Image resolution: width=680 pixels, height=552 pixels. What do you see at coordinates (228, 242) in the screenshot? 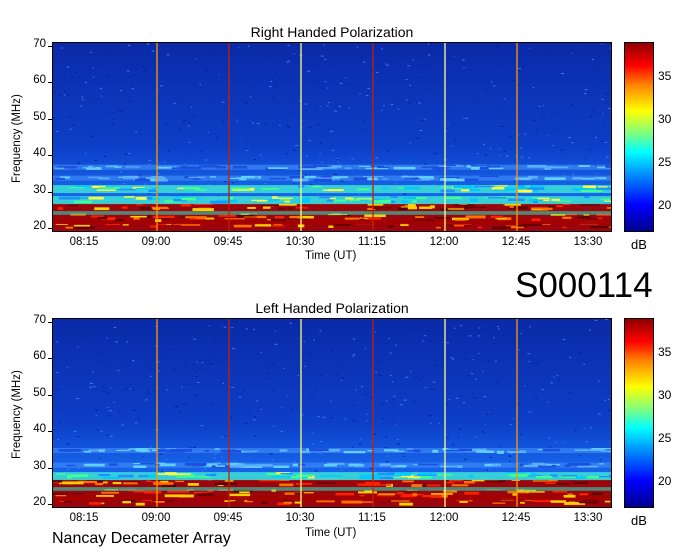
I see `panel1-xtick-label: 09:45` at bounding box center [228, 242].